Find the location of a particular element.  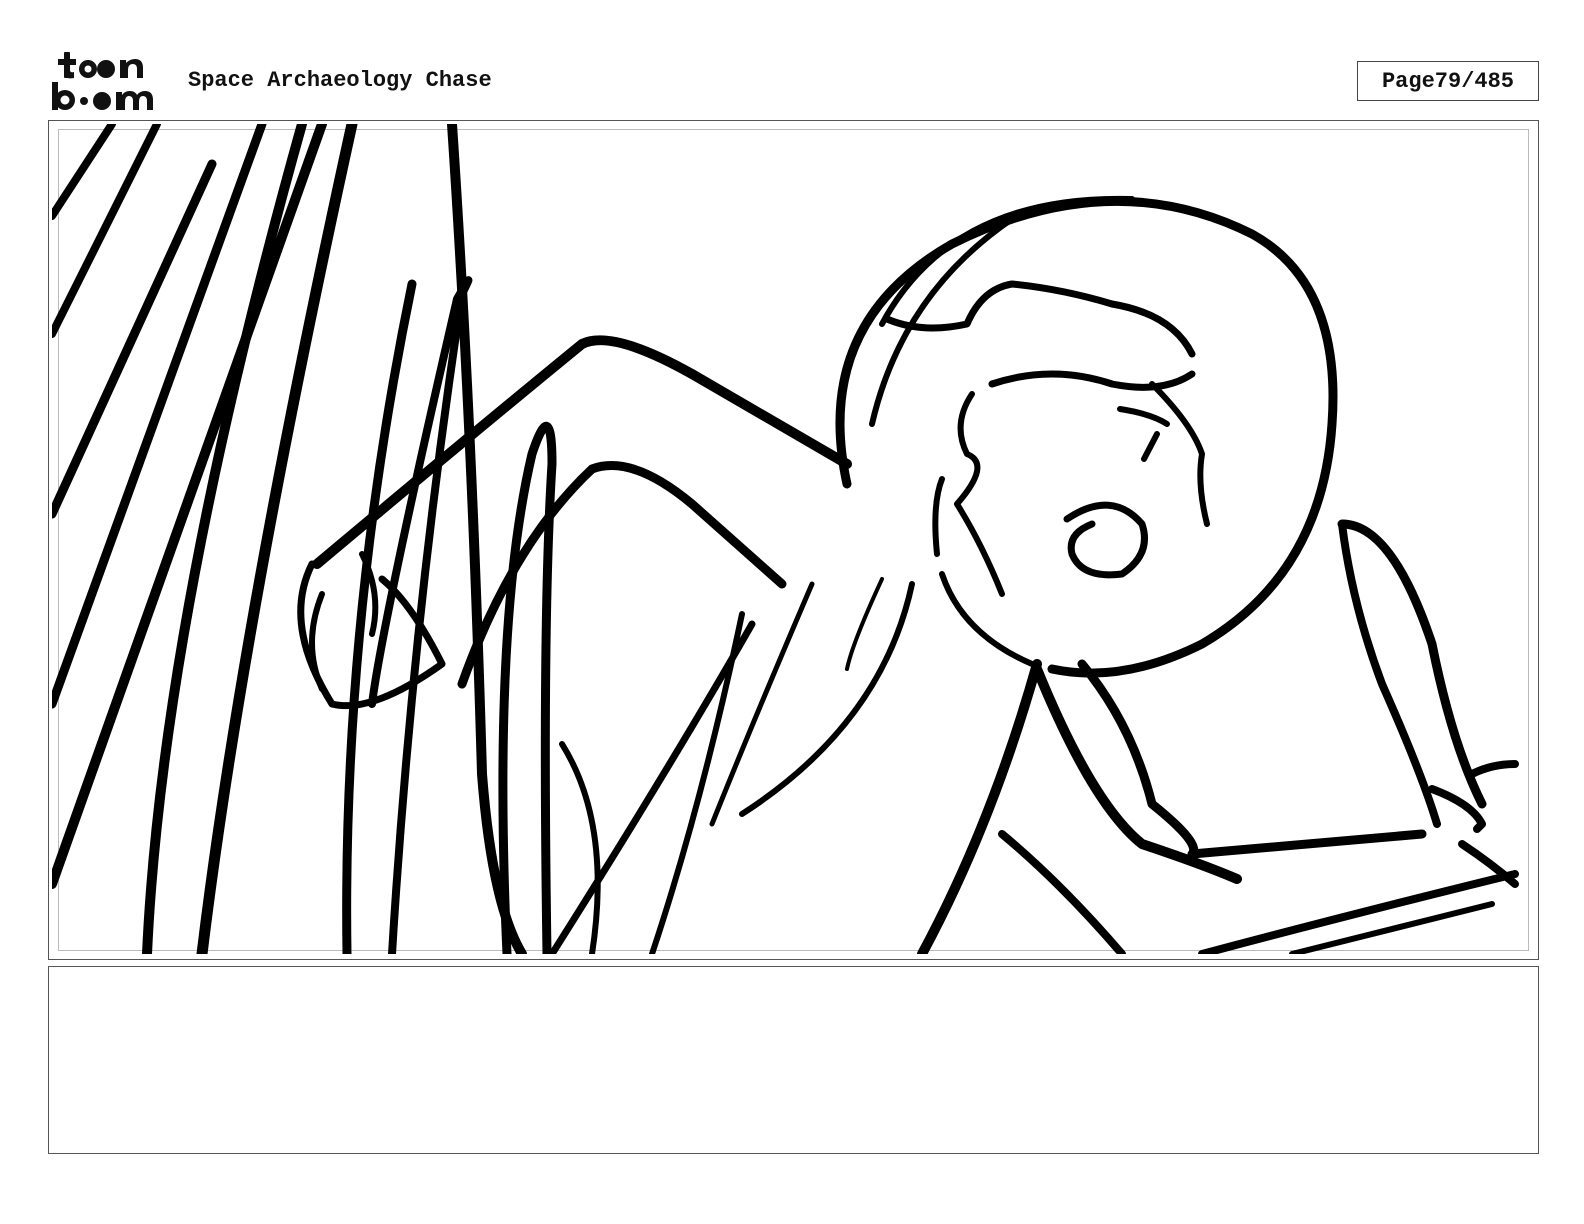

project-title: Space Archaeology Chase is located at coordinates (340, 80).